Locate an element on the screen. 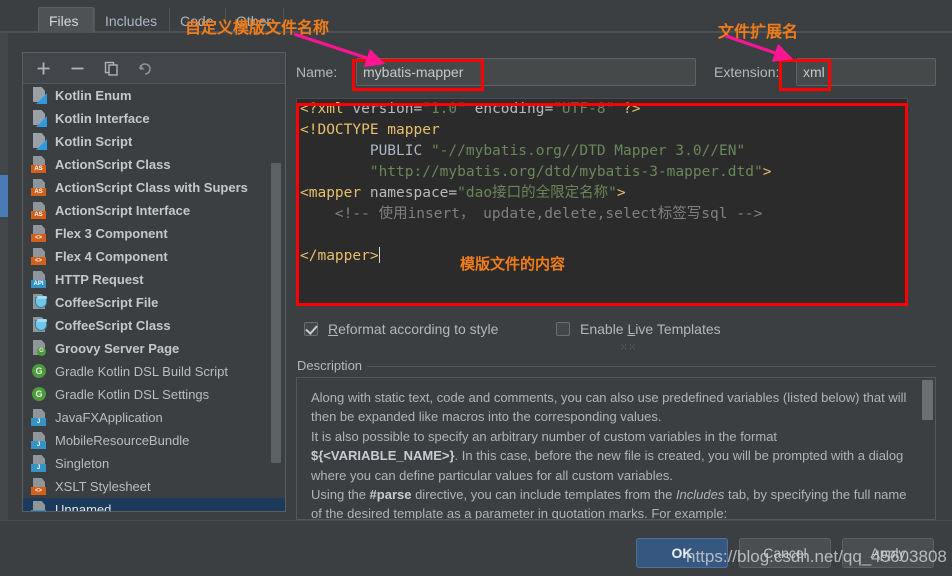 This screenshot has width=952, height=576. list-item: AS ActionScript Interface is located at coordinates (154, 210).